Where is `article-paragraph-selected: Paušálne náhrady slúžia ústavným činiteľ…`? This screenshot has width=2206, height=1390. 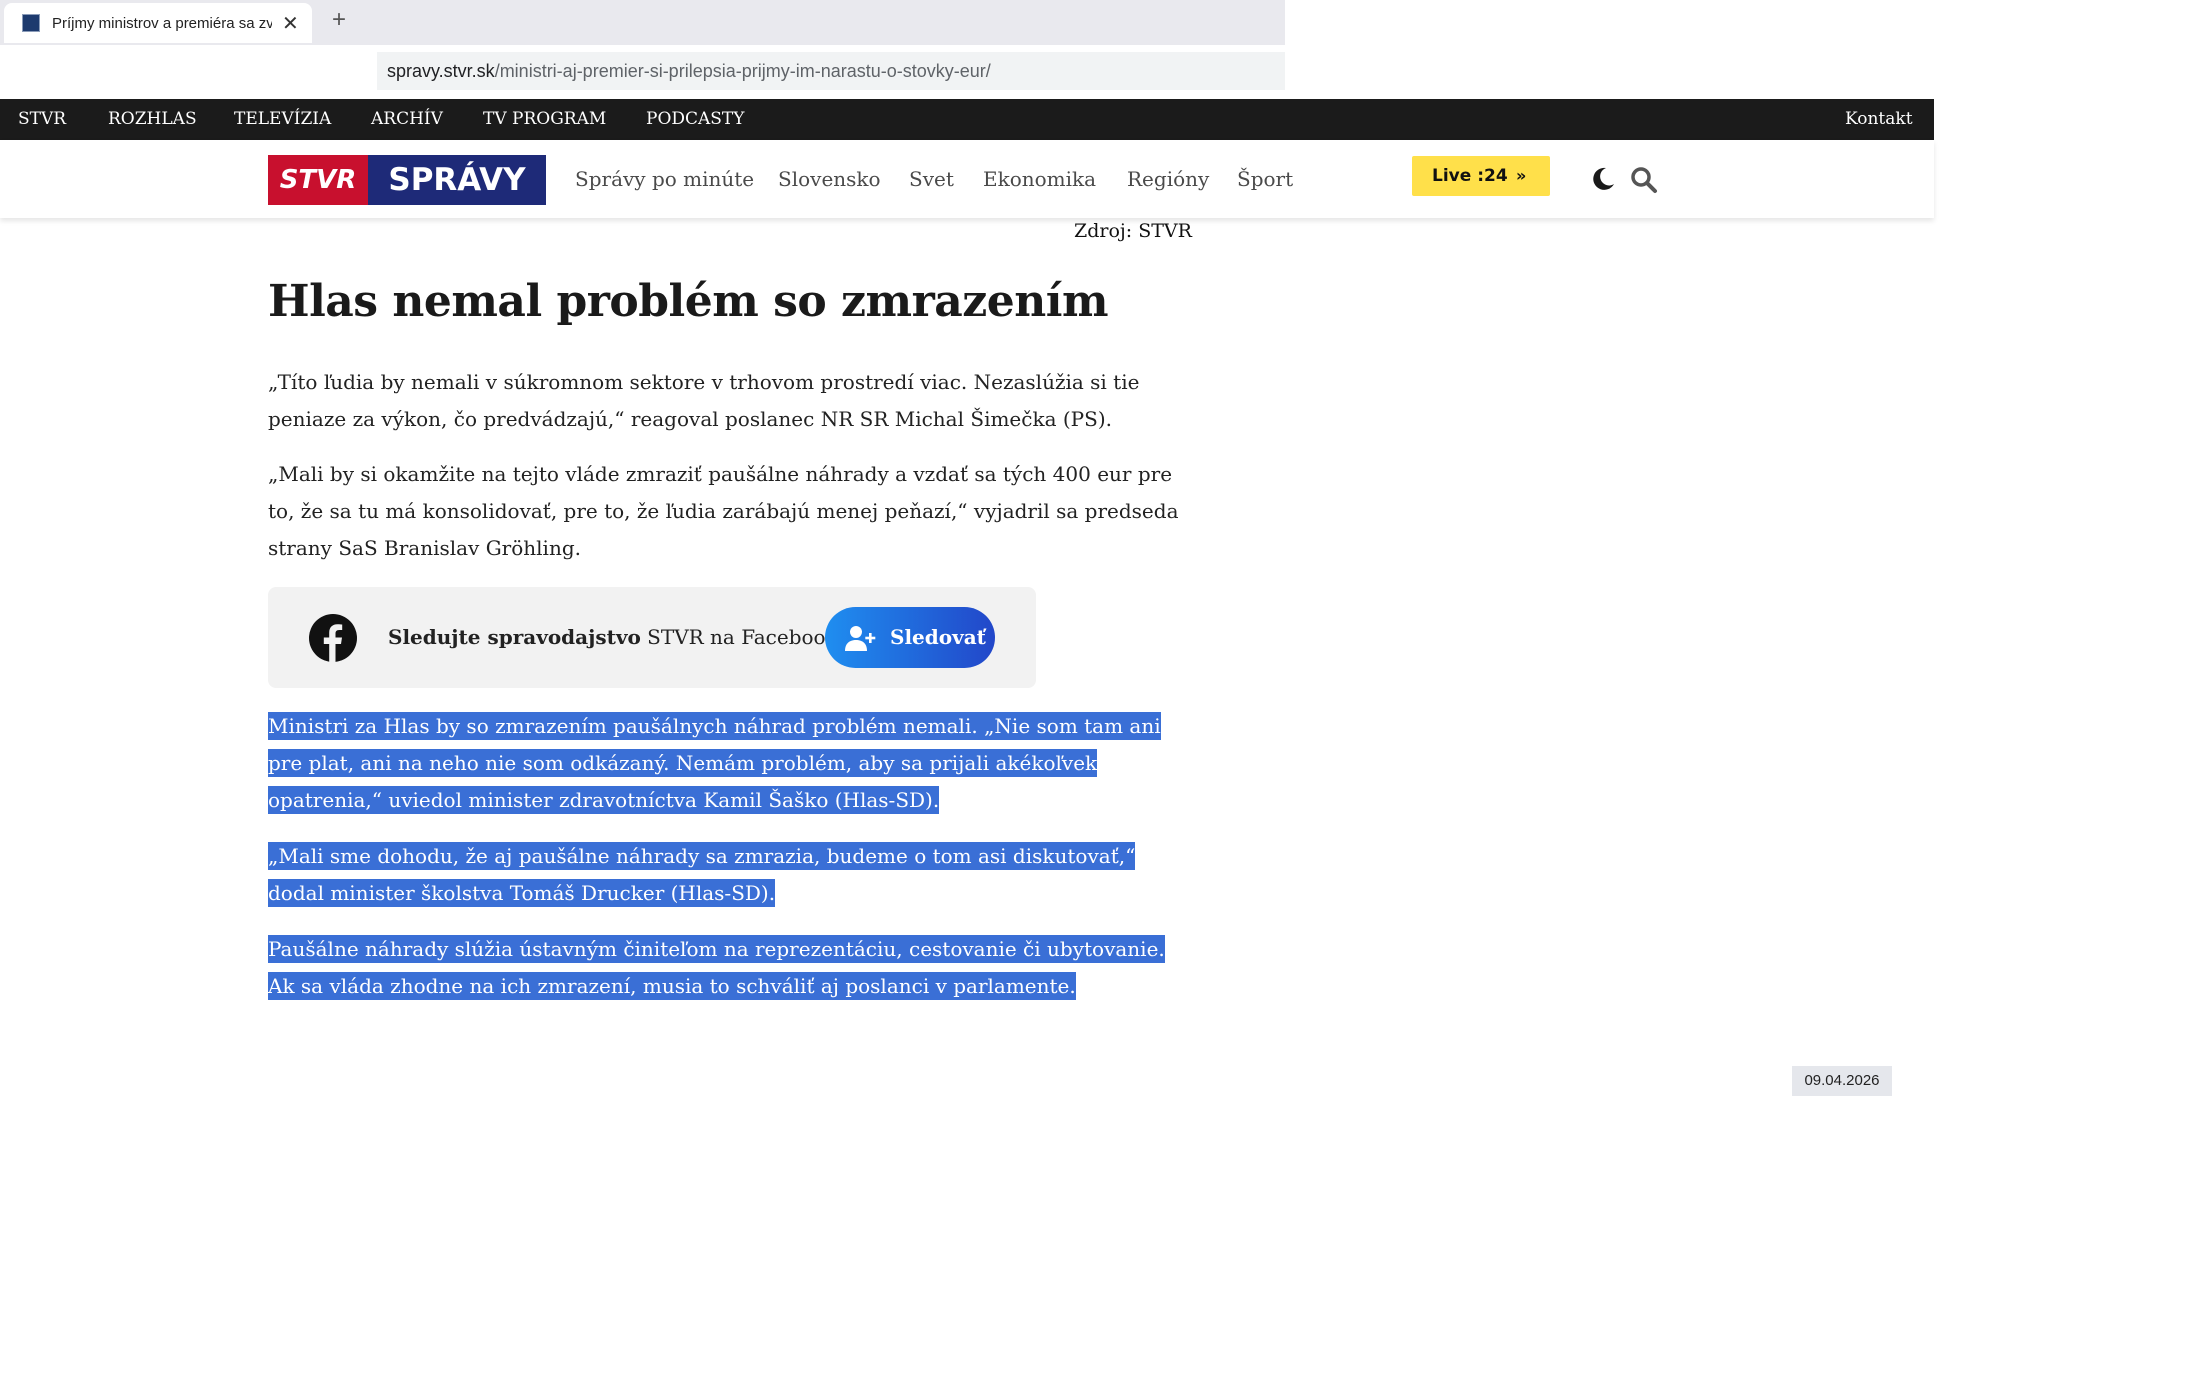 article-paragraph-selected: Paušálne náhrady slúžia ústavným činiteľ… is located at coordinates (728, 968).